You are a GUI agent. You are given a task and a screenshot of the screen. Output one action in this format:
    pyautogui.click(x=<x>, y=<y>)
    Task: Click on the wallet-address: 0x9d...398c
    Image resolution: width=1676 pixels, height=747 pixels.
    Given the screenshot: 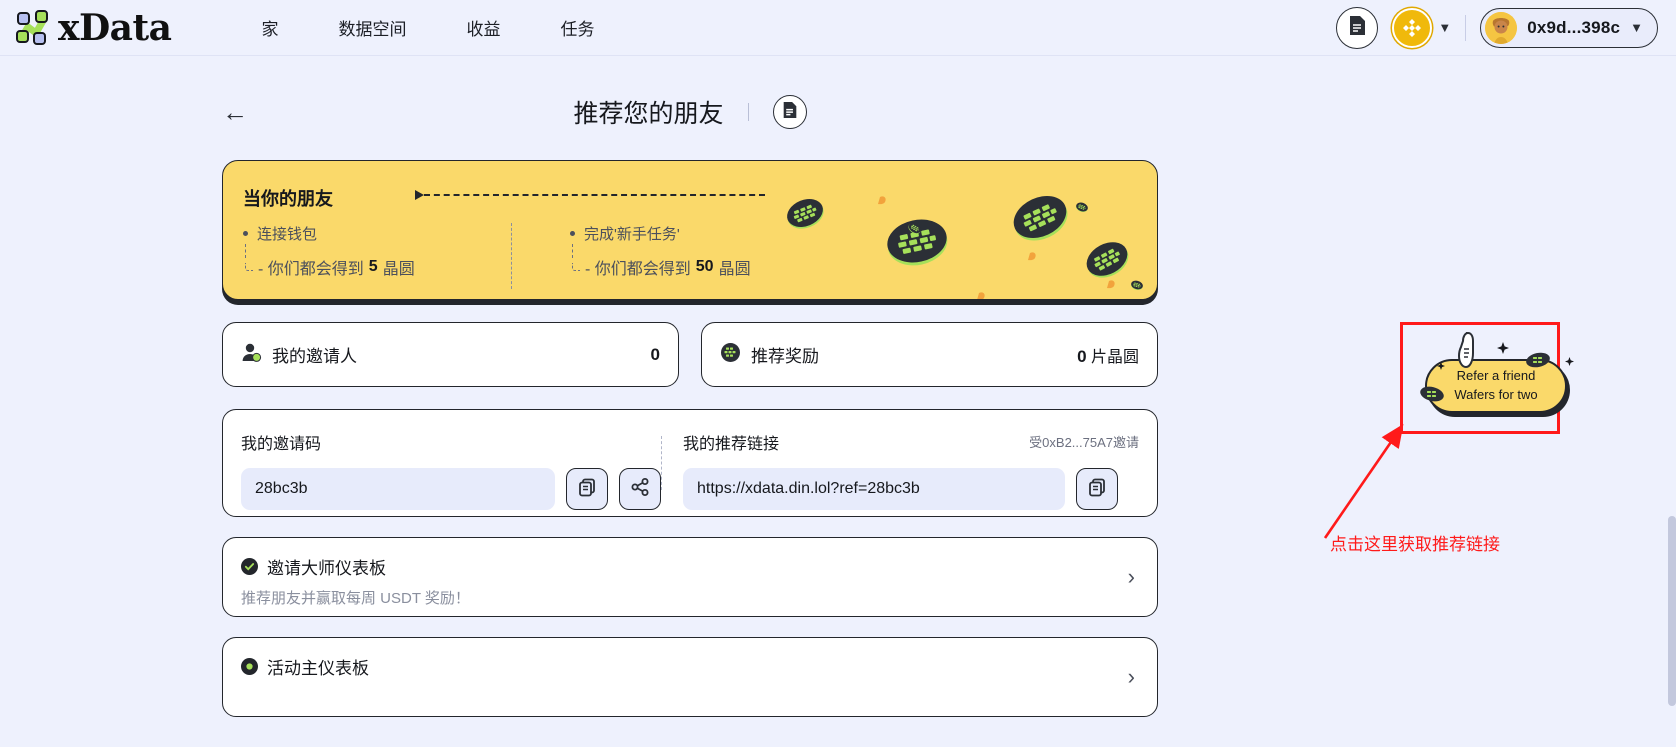 What is the action you would take?
    pyautogui.click(x=1574, y=27)
    